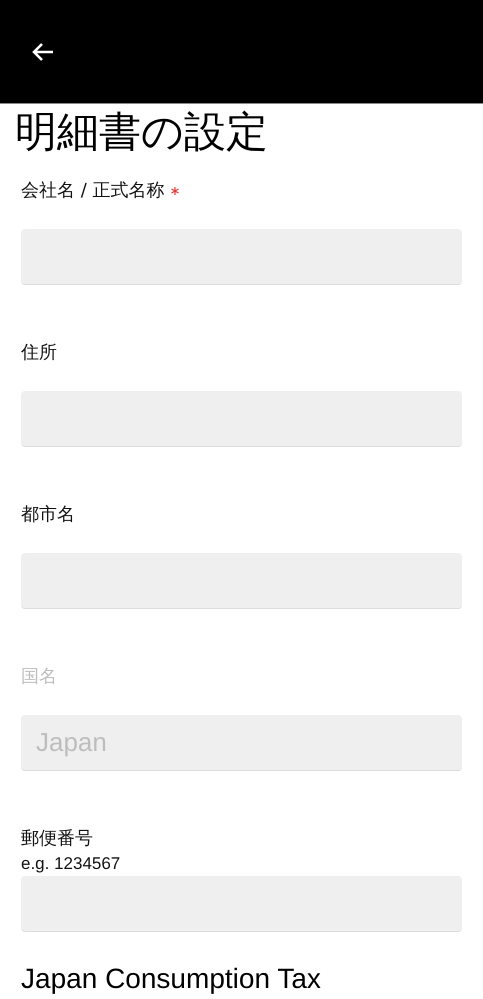 This screenshot has height=999, width=483. What do you see at coordinates (39, 353) in the screenshot?
I see `field-label: 住所` at bounding box center [39, 353].